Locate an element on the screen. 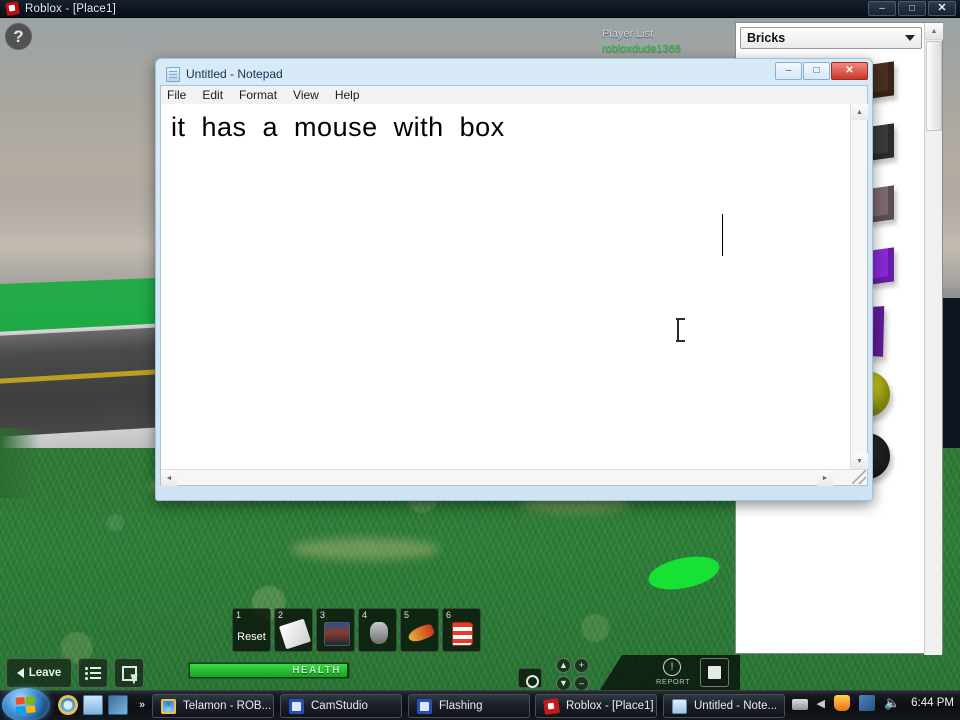 Image resolution: width=960 pixels, height=720 pixels. notepad-window-controls: – □ ✕ is located at coordinates (821, 71).